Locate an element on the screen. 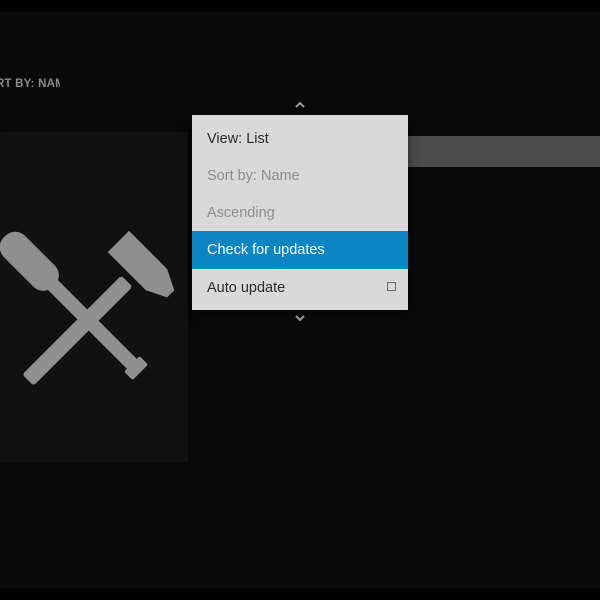  menu-item-auto-update-label: Auto update is located at coordinates (246, 288).